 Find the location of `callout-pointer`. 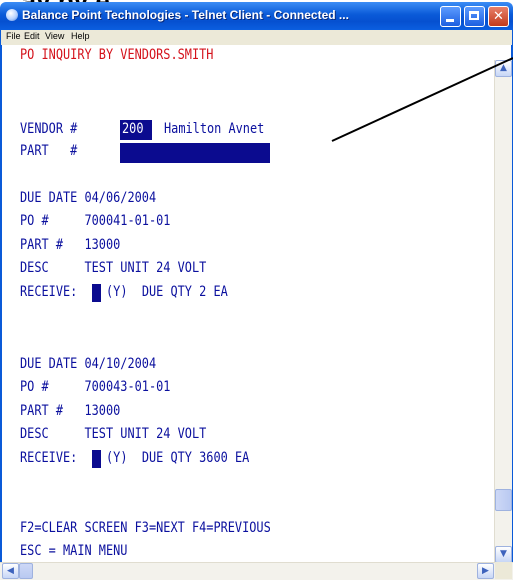

callout-pointer is located at coordinates (422, 99).